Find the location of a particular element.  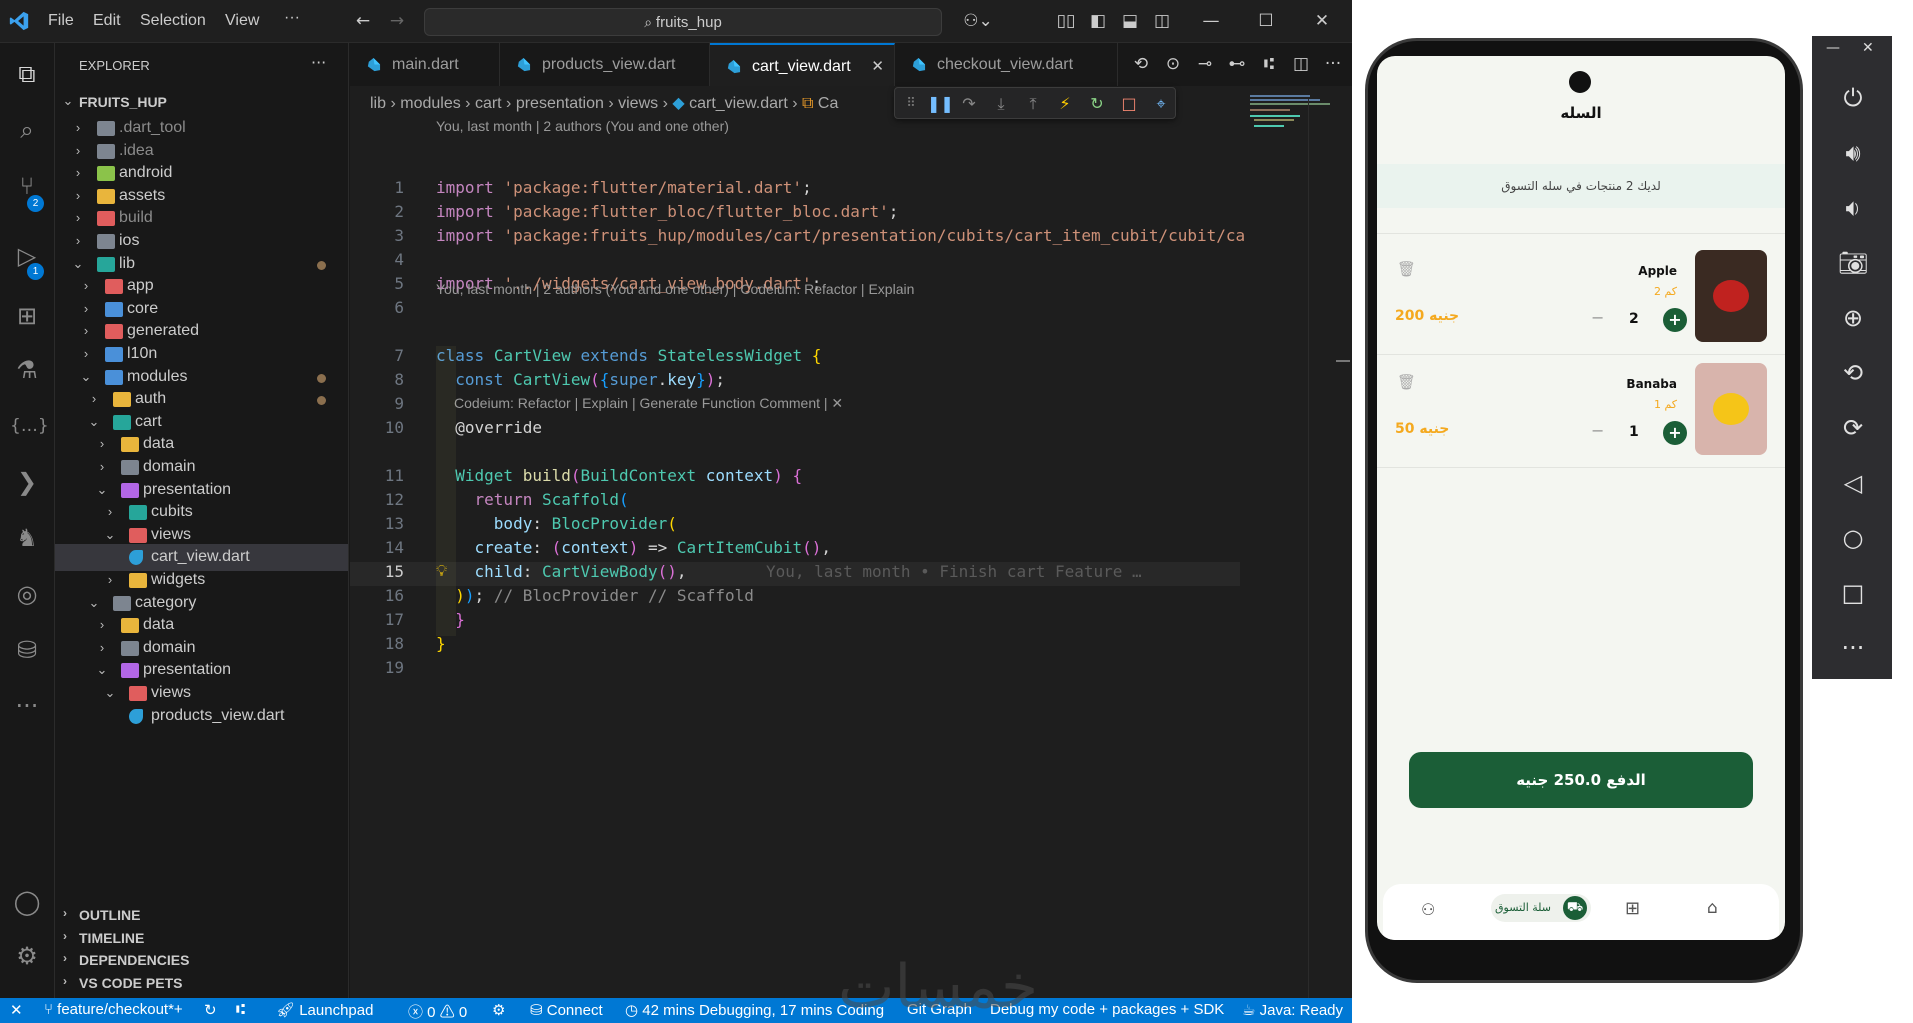

copilot-icon: ⚇⌄ is located at coordinates (978, 21).